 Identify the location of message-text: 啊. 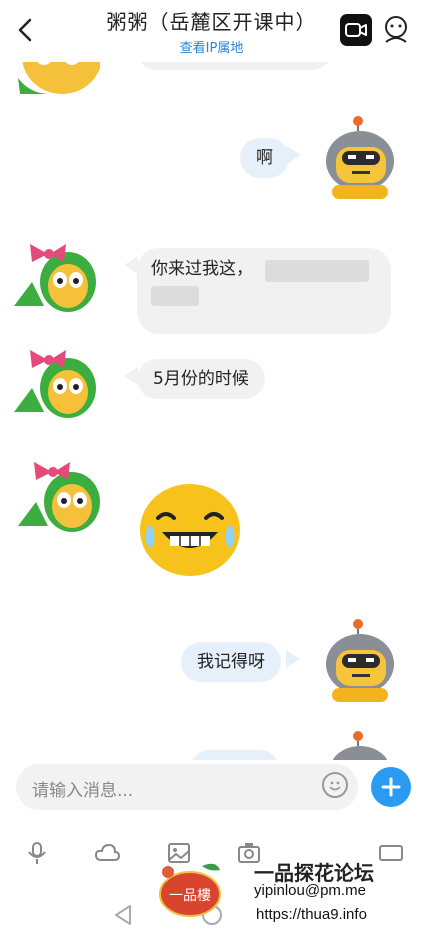
(264, 158).